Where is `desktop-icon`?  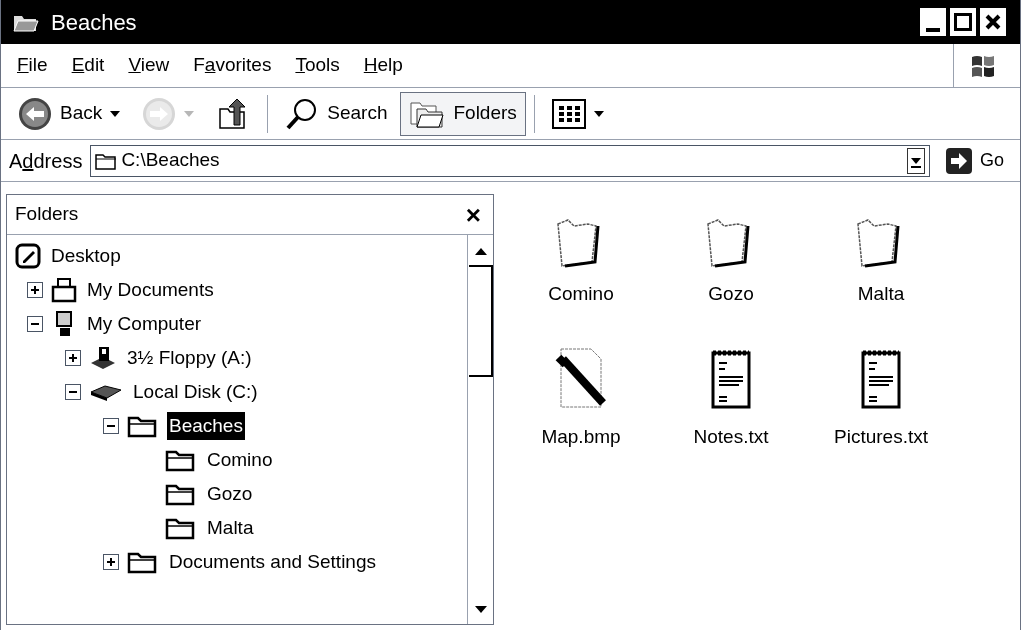 desktop-icon is located at coordinates (28, 256).